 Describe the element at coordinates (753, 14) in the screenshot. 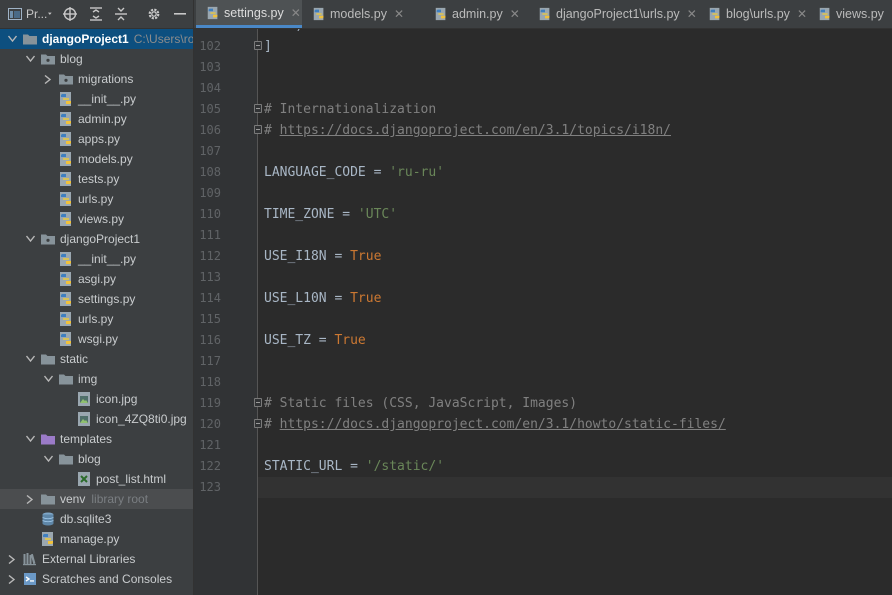

I see `editor-tab: blog\urls.py ✕` at that location.